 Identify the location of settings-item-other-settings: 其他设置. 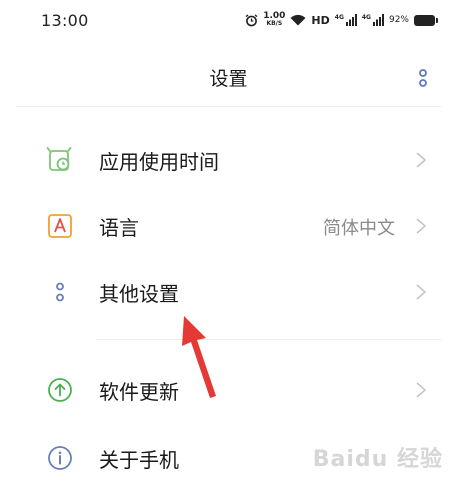
(228, 292).